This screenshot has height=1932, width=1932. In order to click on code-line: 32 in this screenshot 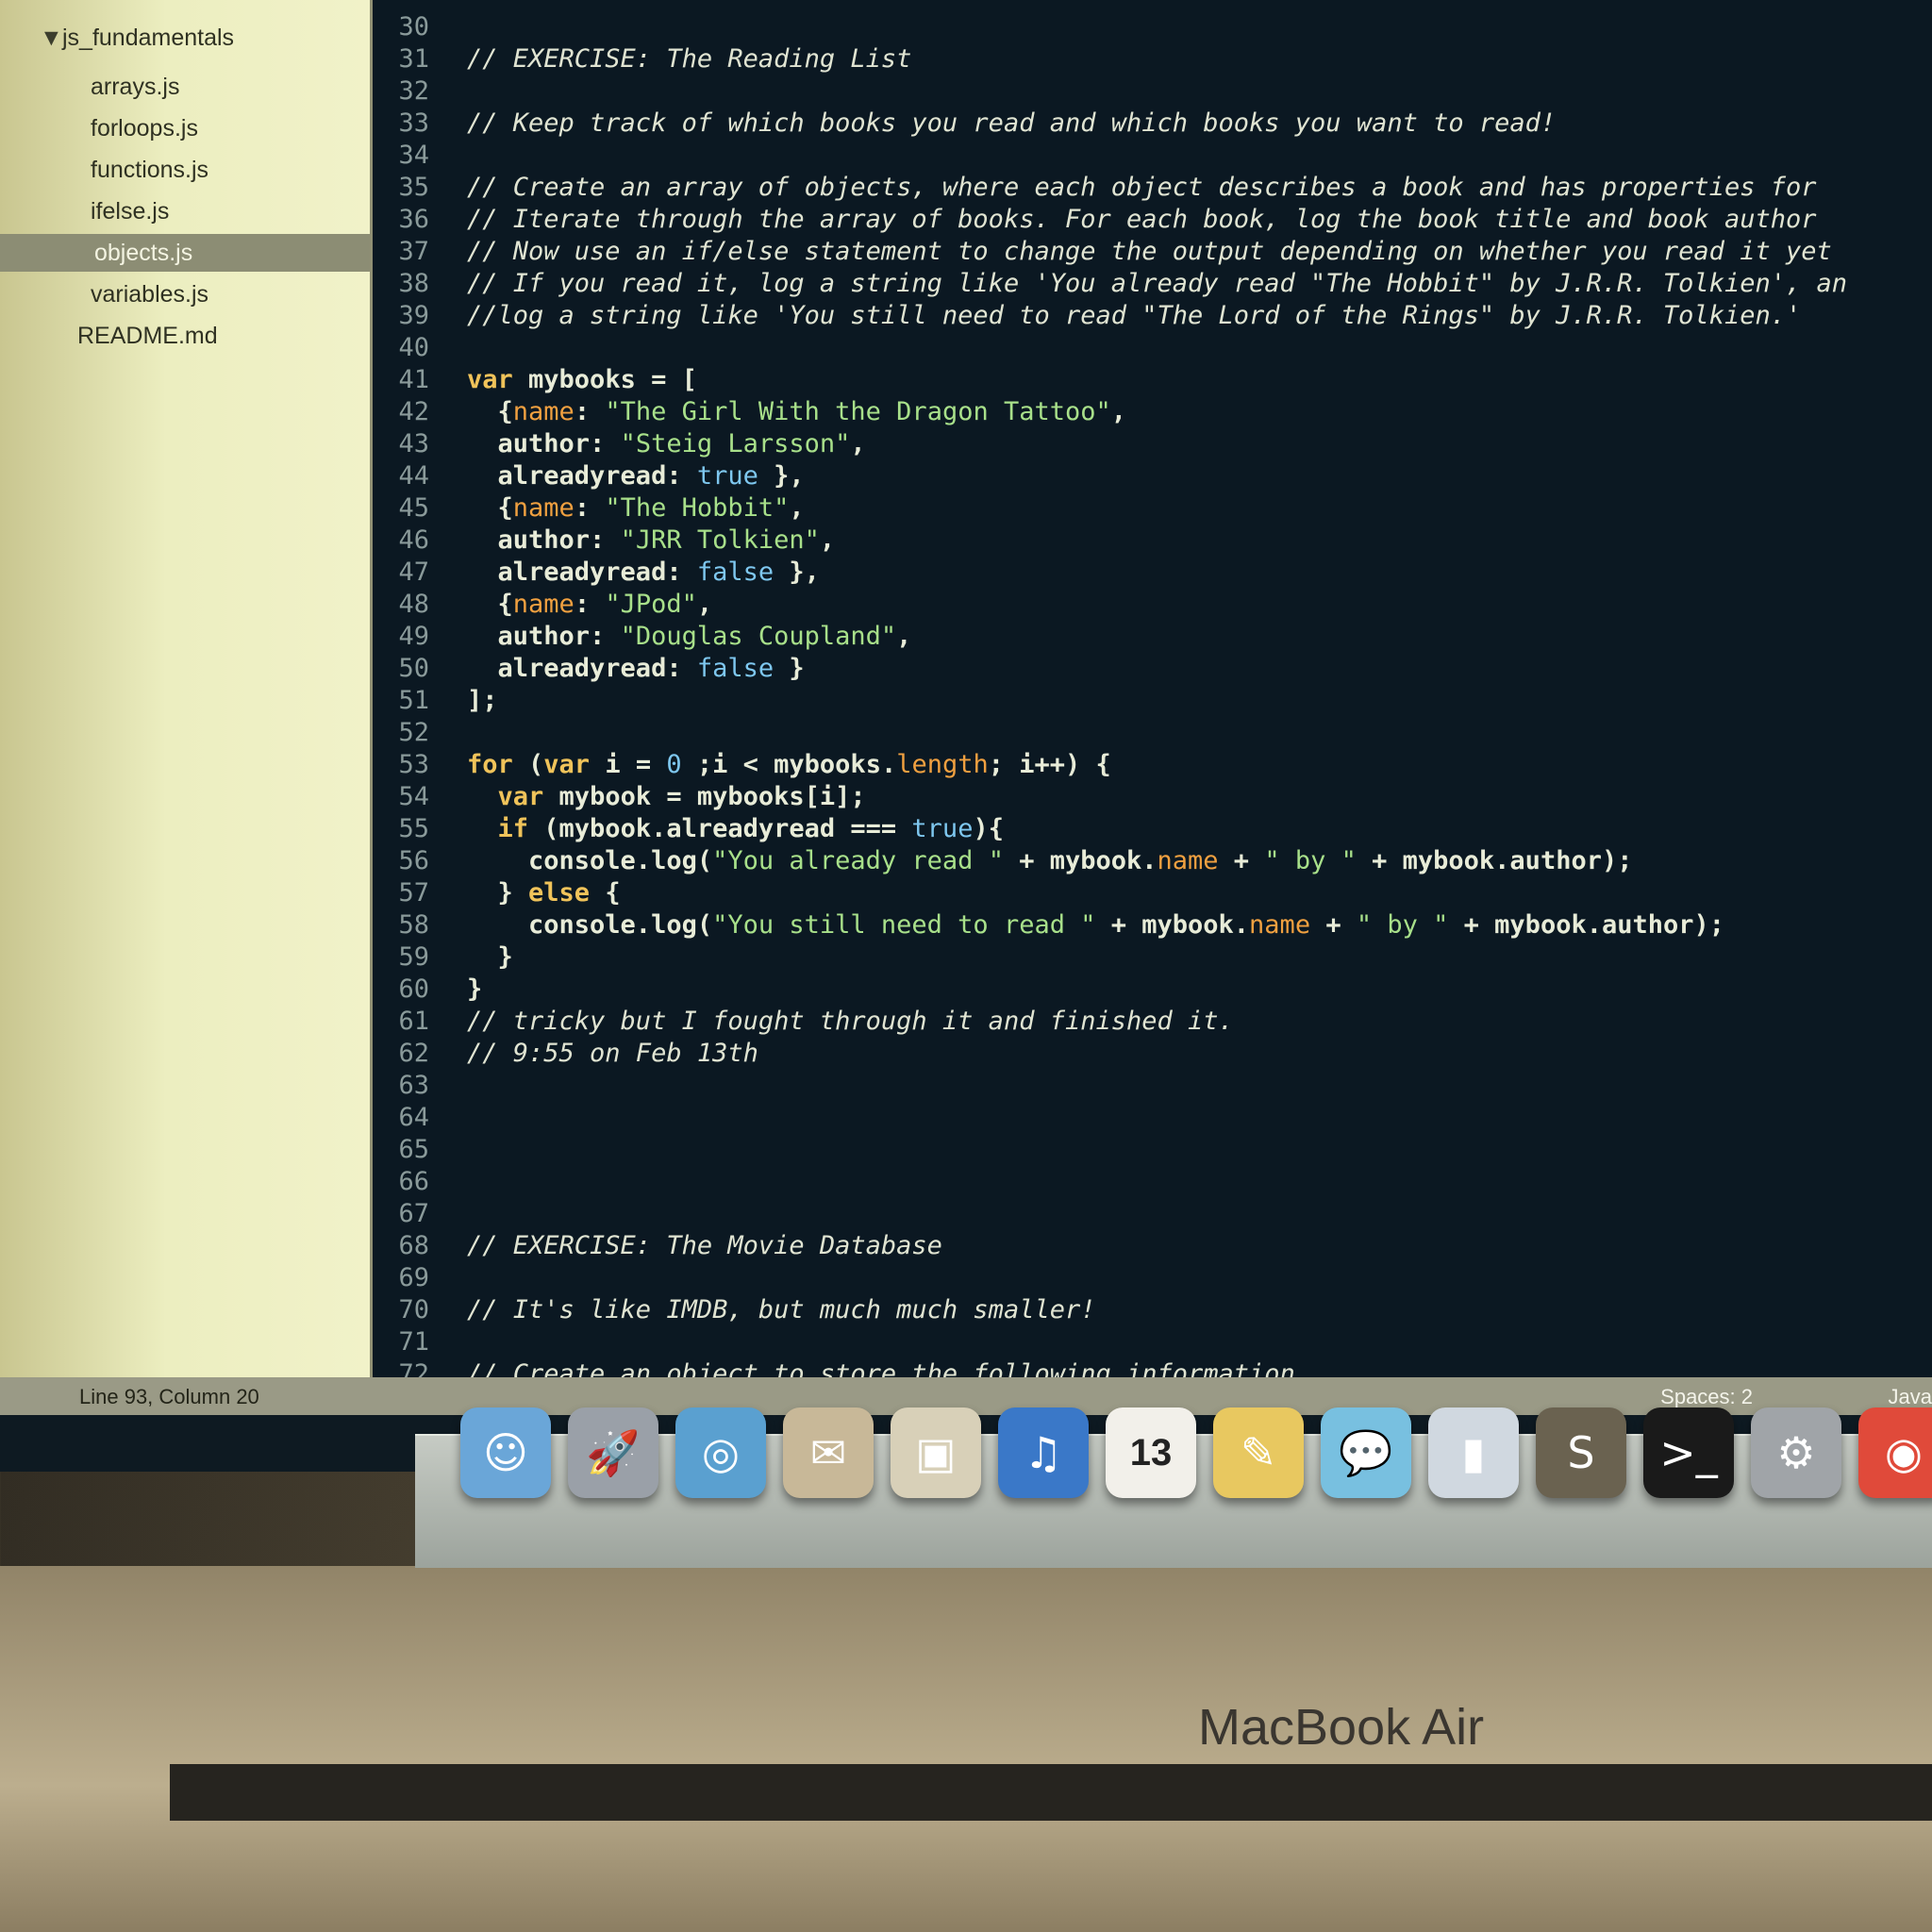, I will do `click(420, 92)`.